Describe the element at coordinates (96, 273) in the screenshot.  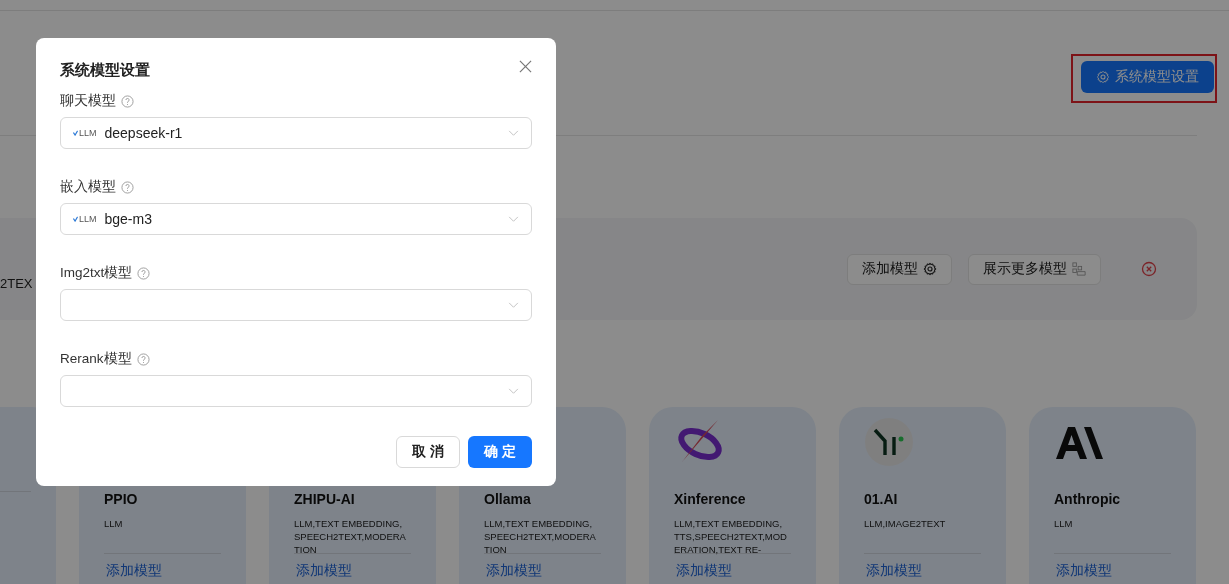
I see `field-label: Img2txt模型` at that location.